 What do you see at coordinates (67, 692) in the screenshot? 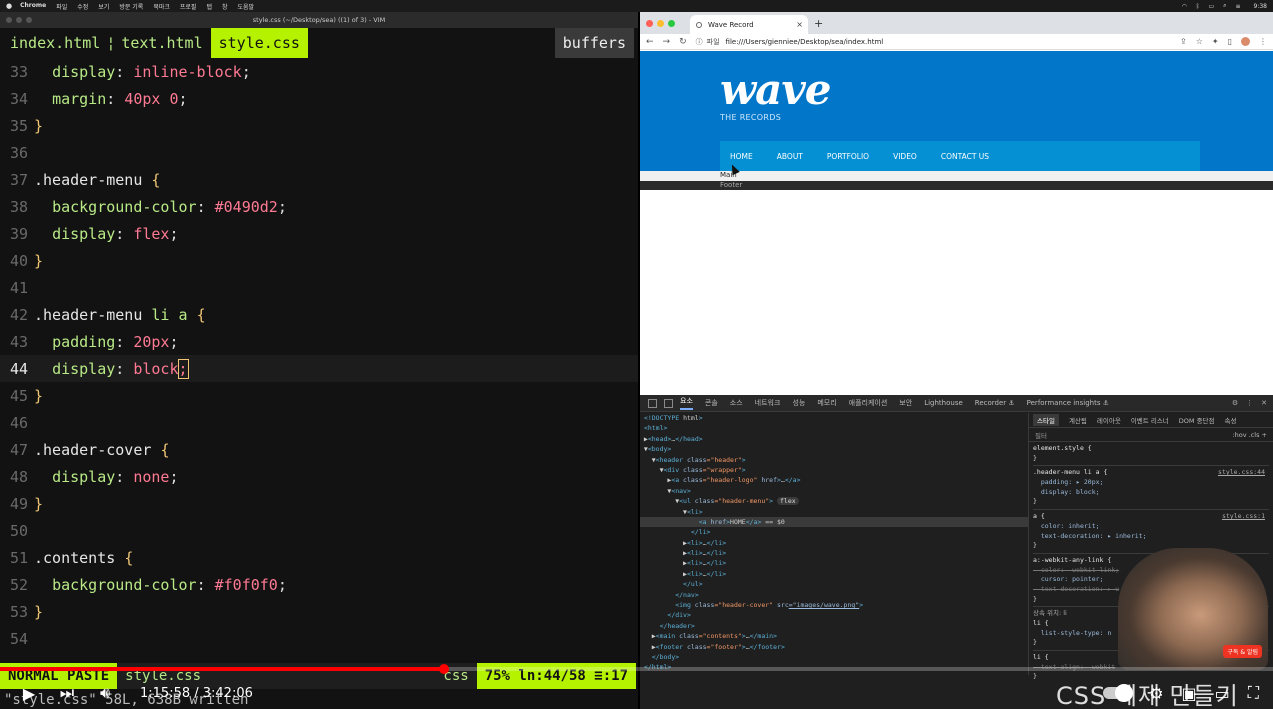
I see `next-icon: ⏭` at bounding box center [67, 692].